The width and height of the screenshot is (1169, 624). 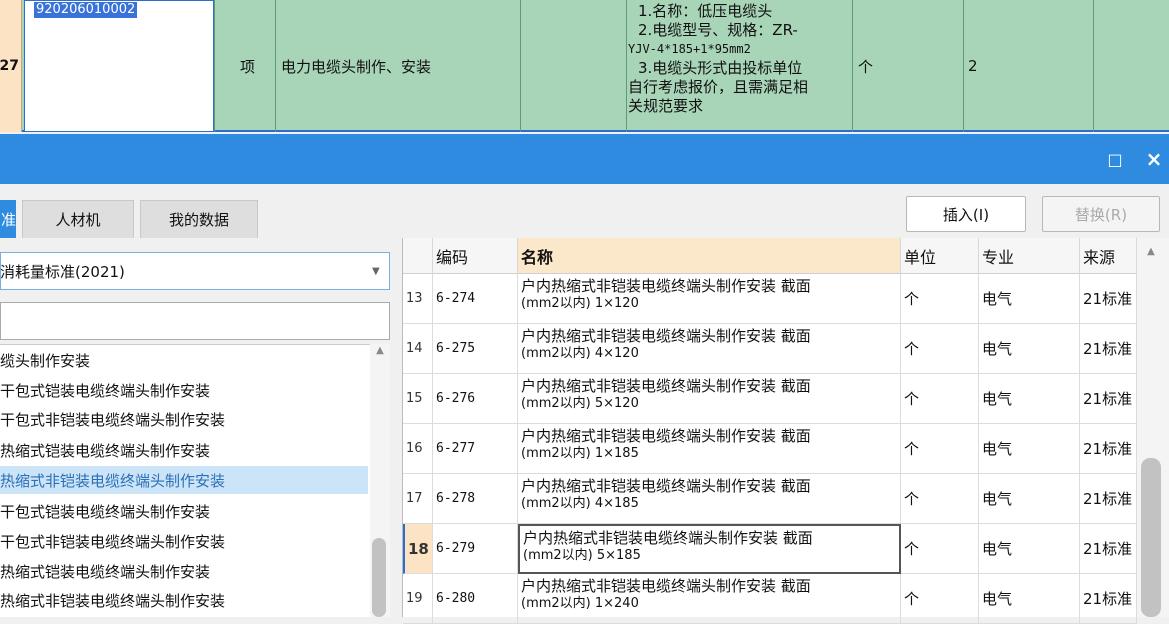 What do you see at coordinates (199, 219) in the screenshot?
I see `tab-my-data: 我的数据` at bounding box center [199, 219].